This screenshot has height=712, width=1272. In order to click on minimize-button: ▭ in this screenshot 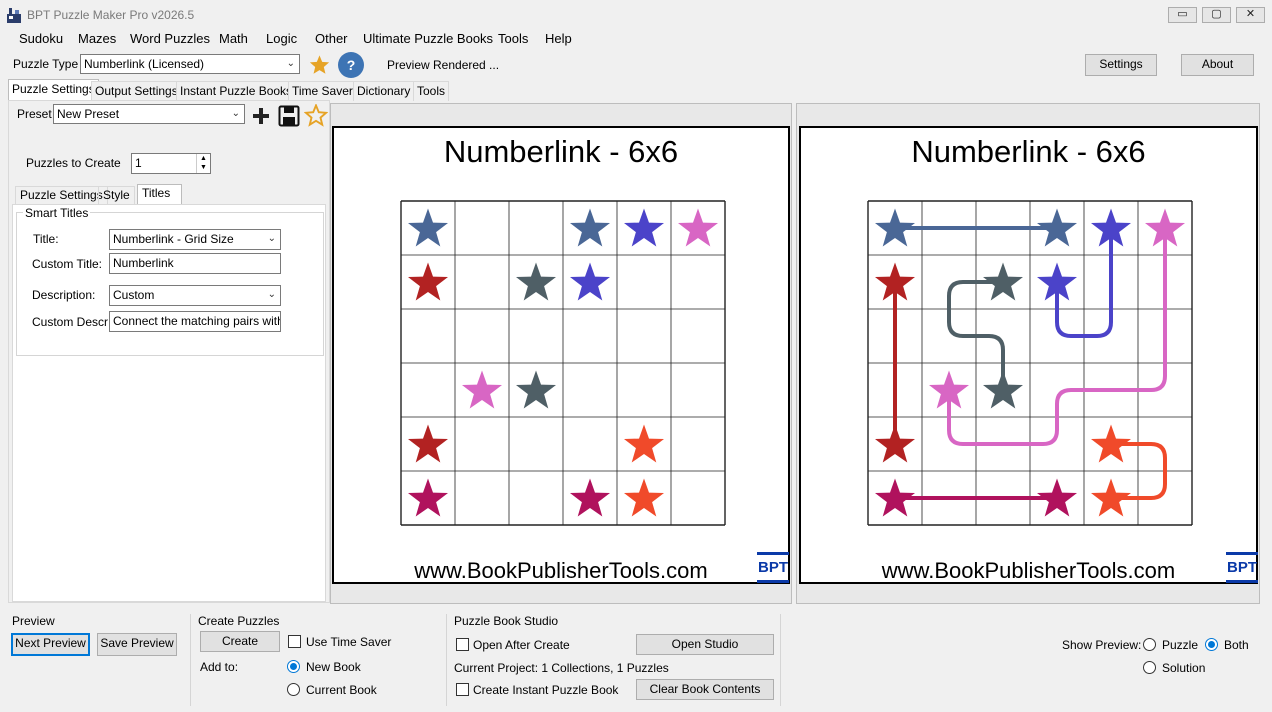, I will do `click(1182, 15)`.